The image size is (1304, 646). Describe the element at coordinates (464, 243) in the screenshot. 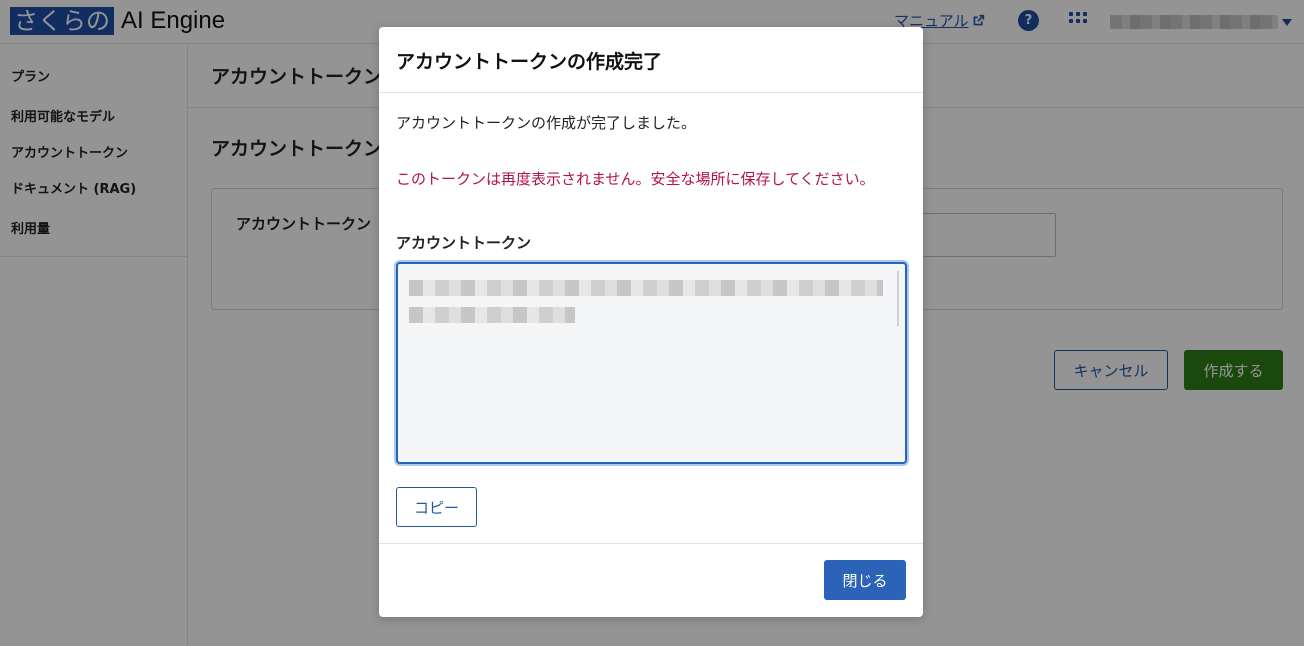

I see `token-label: アカウントトークン` at that location.